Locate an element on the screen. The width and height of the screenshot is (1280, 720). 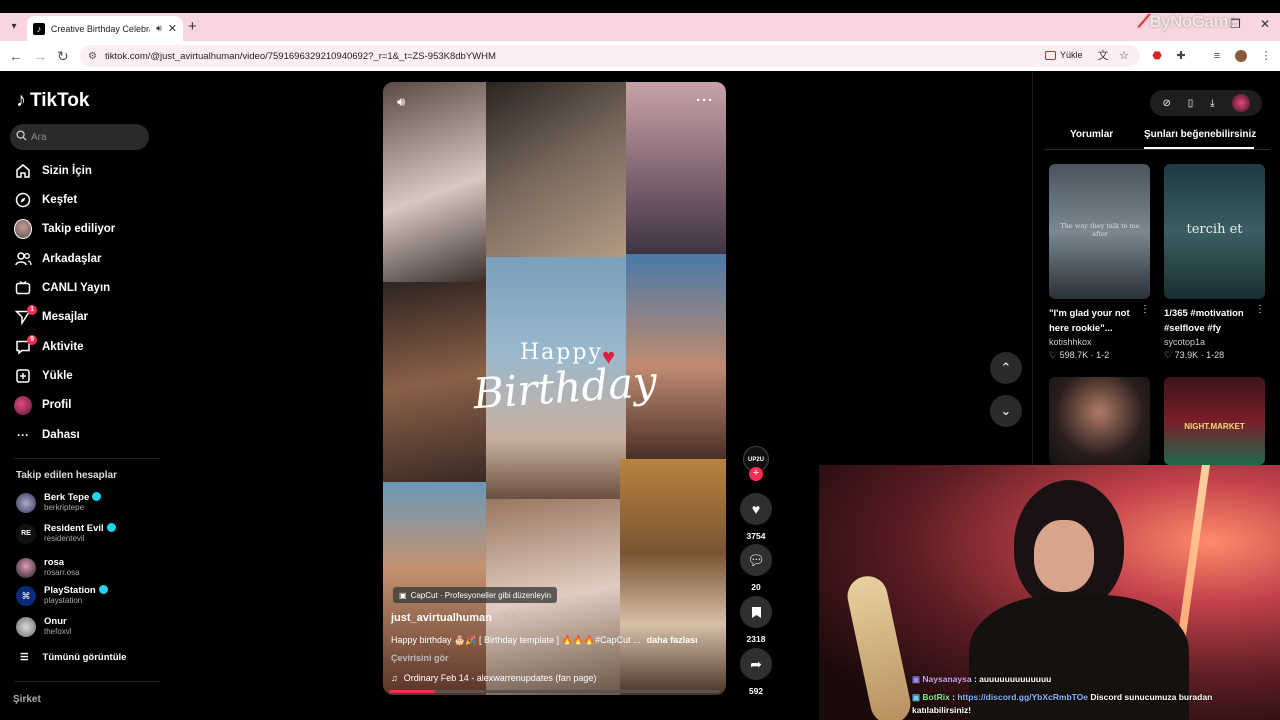
phone-icon: ▯ is located at coordinates (1191, 103).